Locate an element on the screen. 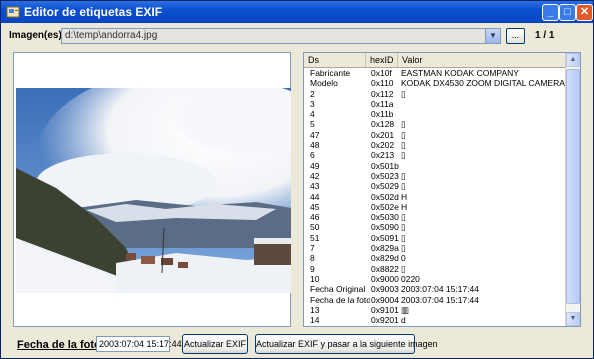 This screenshot has height=359, width=594. cell-ds: 45 is located at coordinates (315, 206).